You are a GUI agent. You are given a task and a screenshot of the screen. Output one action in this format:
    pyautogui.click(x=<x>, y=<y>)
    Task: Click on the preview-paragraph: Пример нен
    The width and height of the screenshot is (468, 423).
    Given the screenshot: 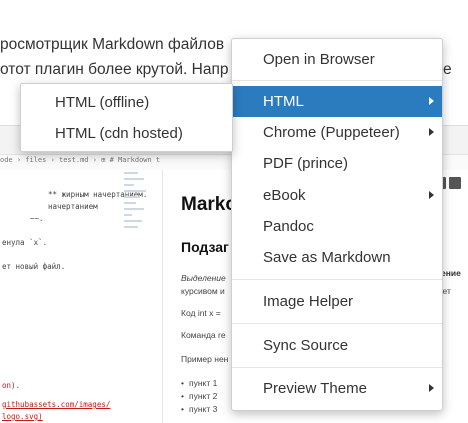 What is the action you would take?
    pyautogui.click(x=205, y=359)
    